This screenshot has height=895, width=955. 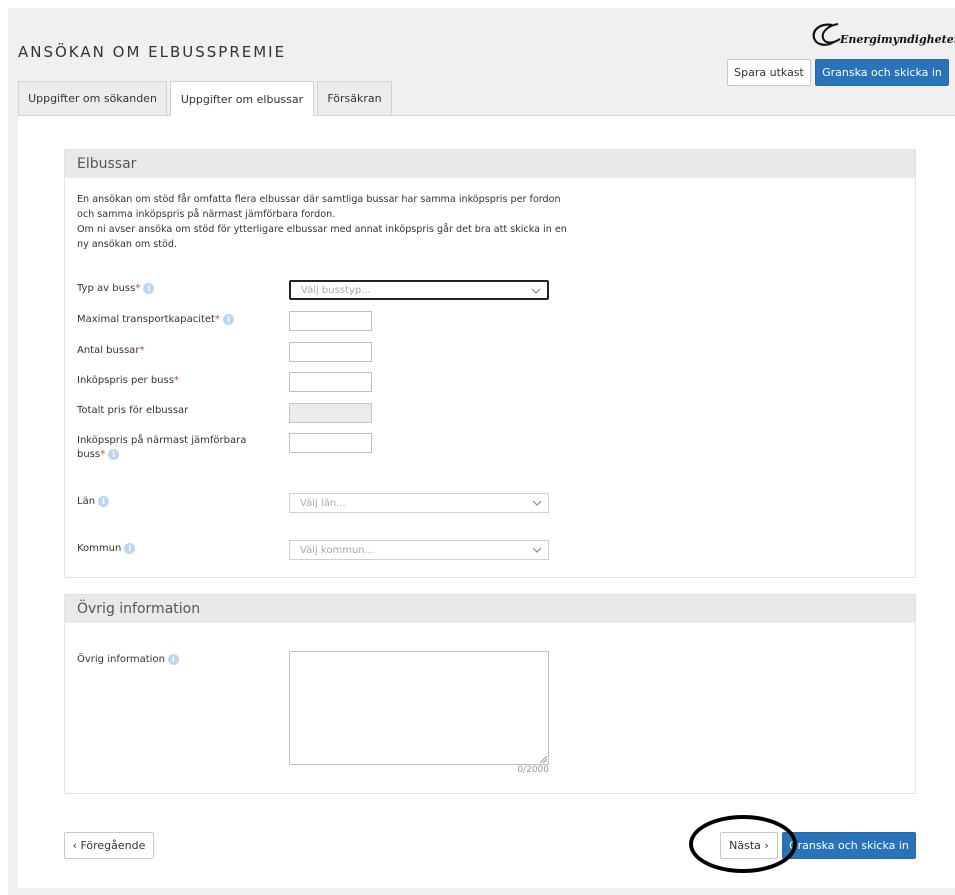 What do you see at coordinates (106, 549) in the screenshot?
I see `municipality-label: Kommun i` at bounding box center [106, 549].